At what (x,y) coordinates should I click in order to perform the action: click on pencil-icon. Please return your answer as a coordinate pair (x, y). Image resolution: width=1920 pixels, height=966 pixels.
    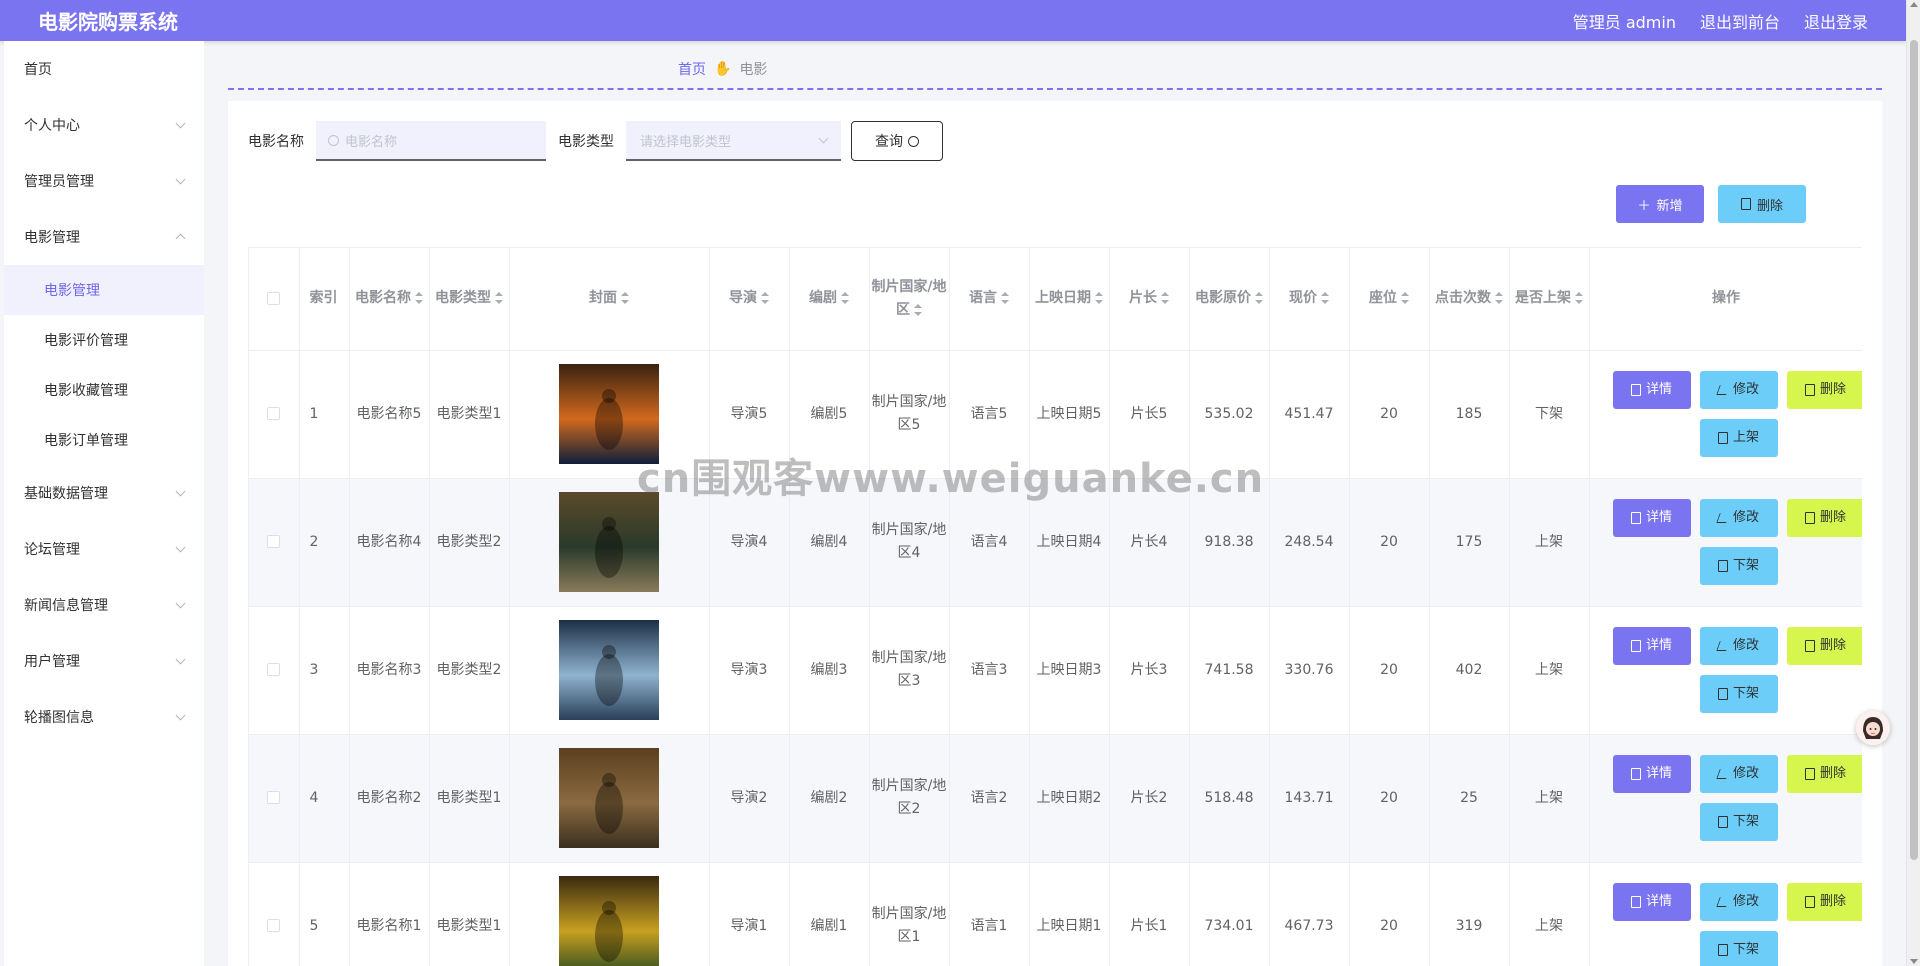
    Looking at the image, I should click on (1723, 901).